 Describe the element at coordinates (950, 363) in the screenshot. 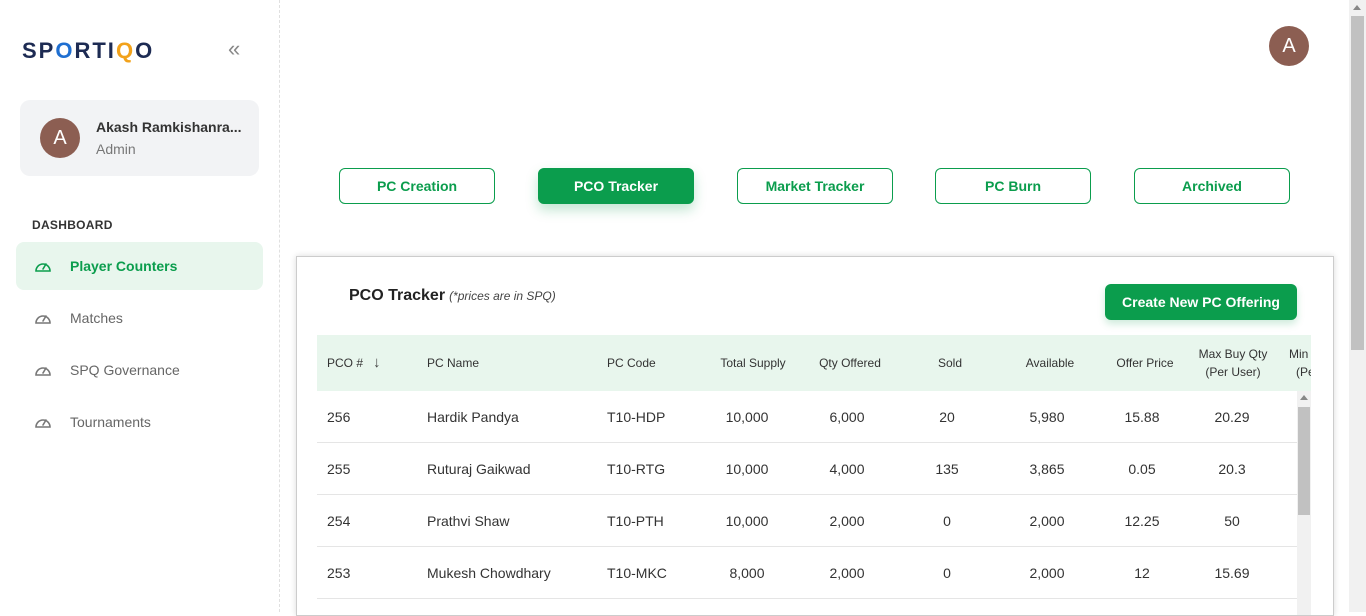

I see `col-sold: Sold` at that location.